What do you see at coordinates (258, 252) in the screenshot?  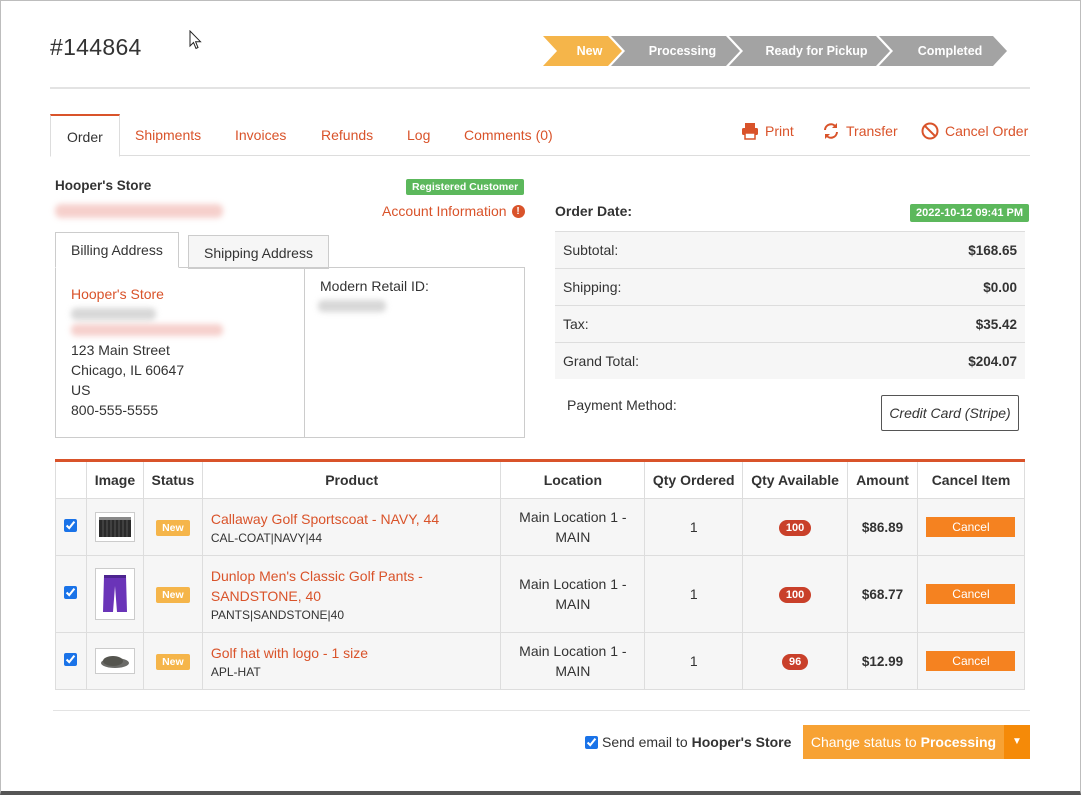 I see `tab-shipping-address: Shipping Address` at bounding box center [258, 252].